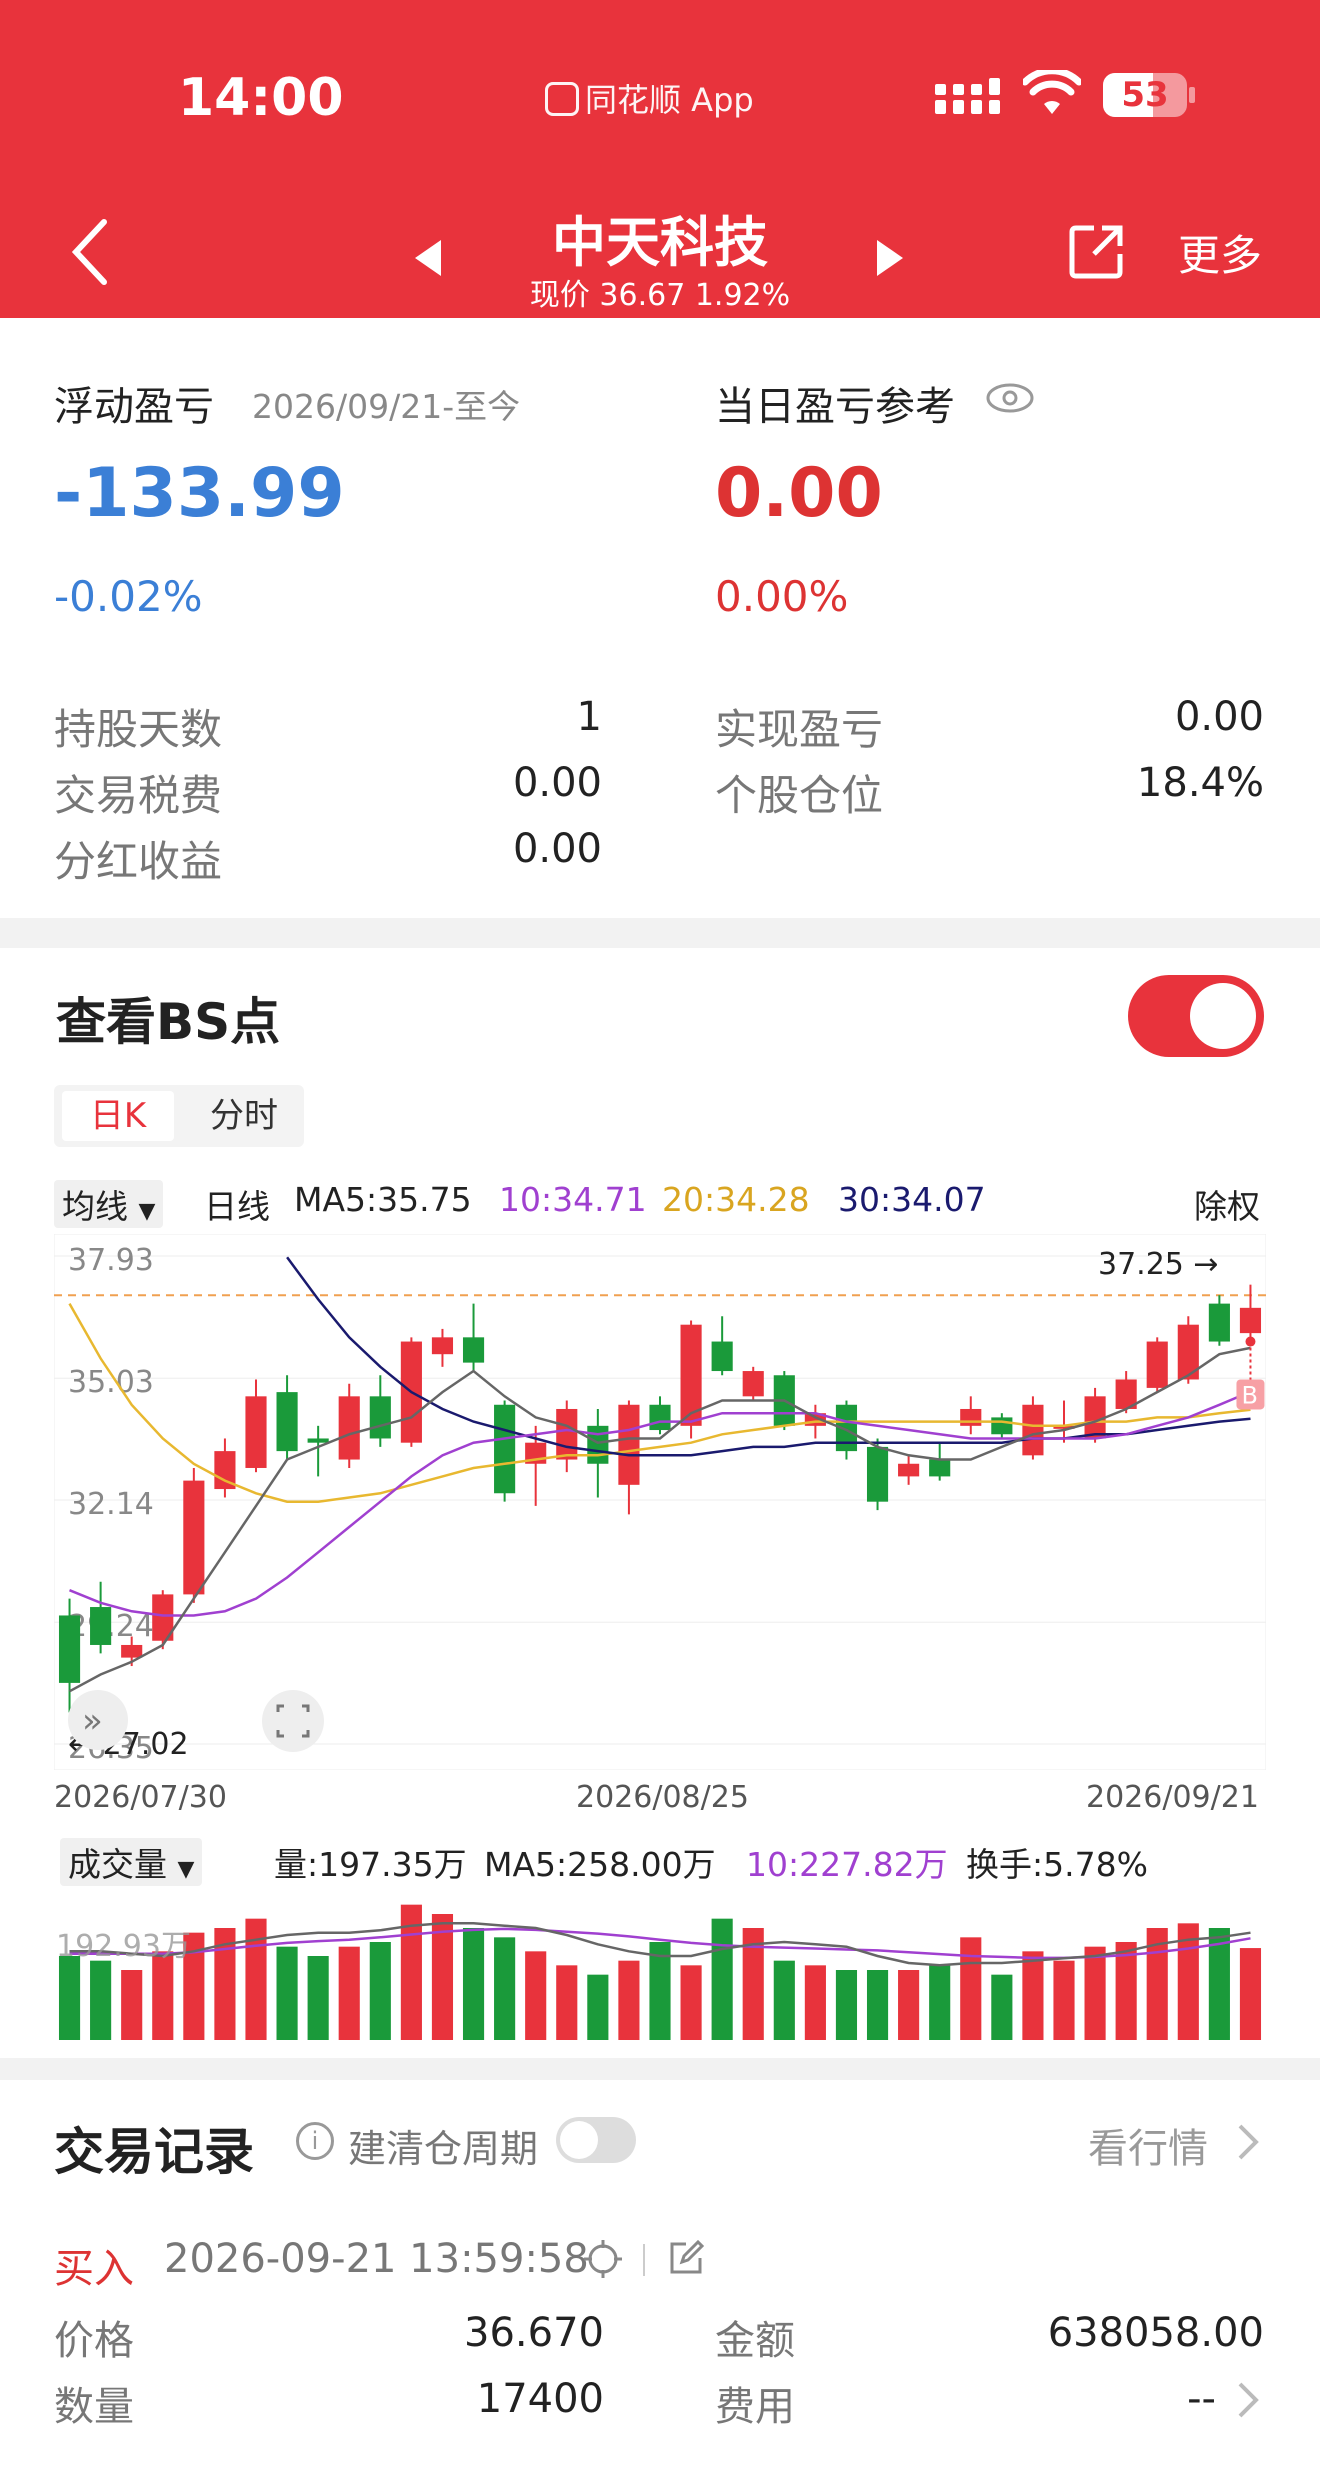 Image resolution: width=1320 pixels, height=2473 pixels. I want to click on view-market-link: 看行情, so click(1148, 2145).